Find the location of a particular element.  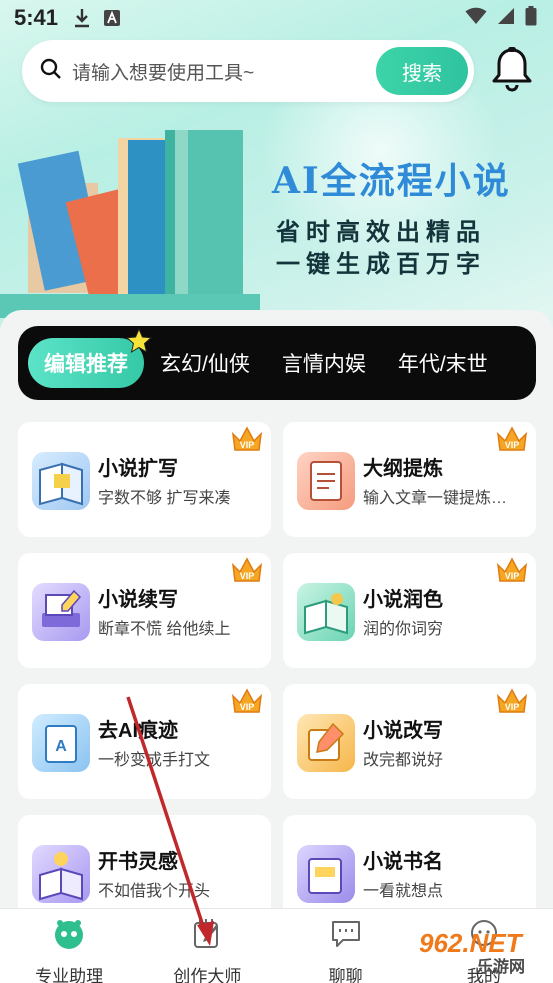

tab-creator: 创作大师 is located at coordinates (207, 946).